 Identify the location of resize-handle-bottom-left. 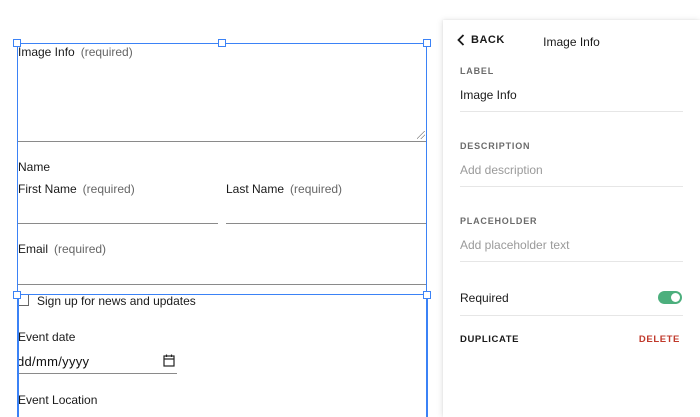
(17, 295).